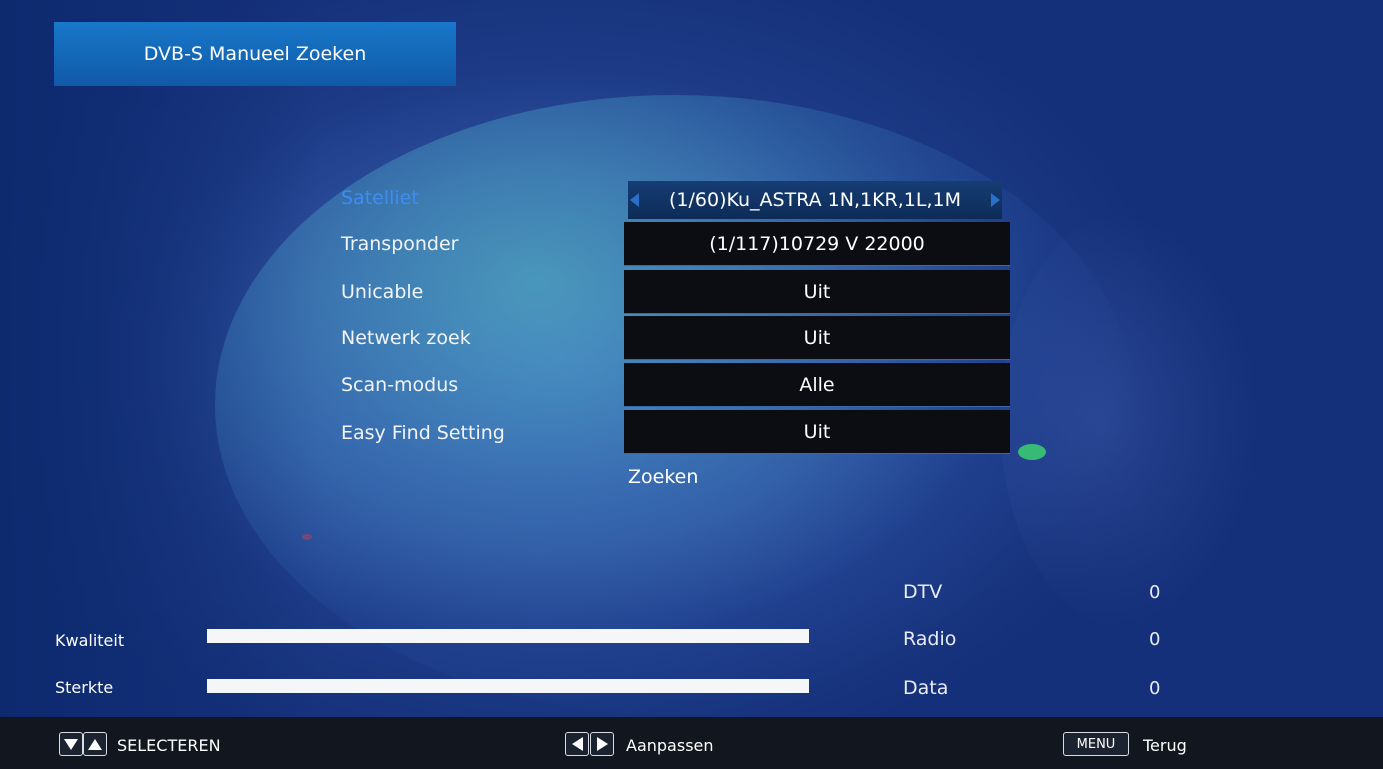 The height and width of the screenshot is (769, 1383). What do you see at coordinates (995, 200) in the screenshot?
I see `arrow-right-icon` at bounding box center [995, 200].